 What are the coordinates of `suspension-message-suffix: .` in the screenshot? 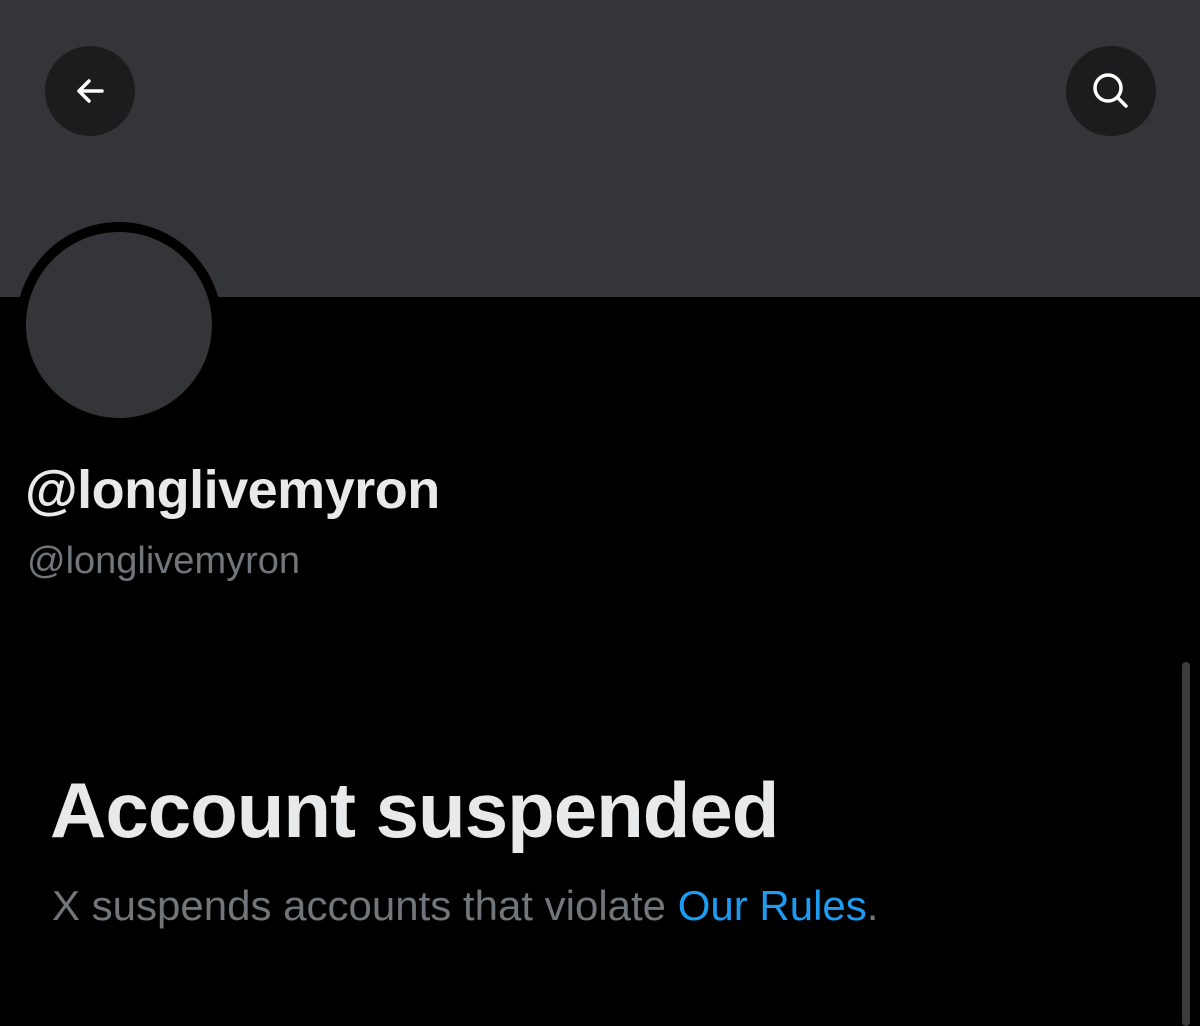 It's located at (872, 905).